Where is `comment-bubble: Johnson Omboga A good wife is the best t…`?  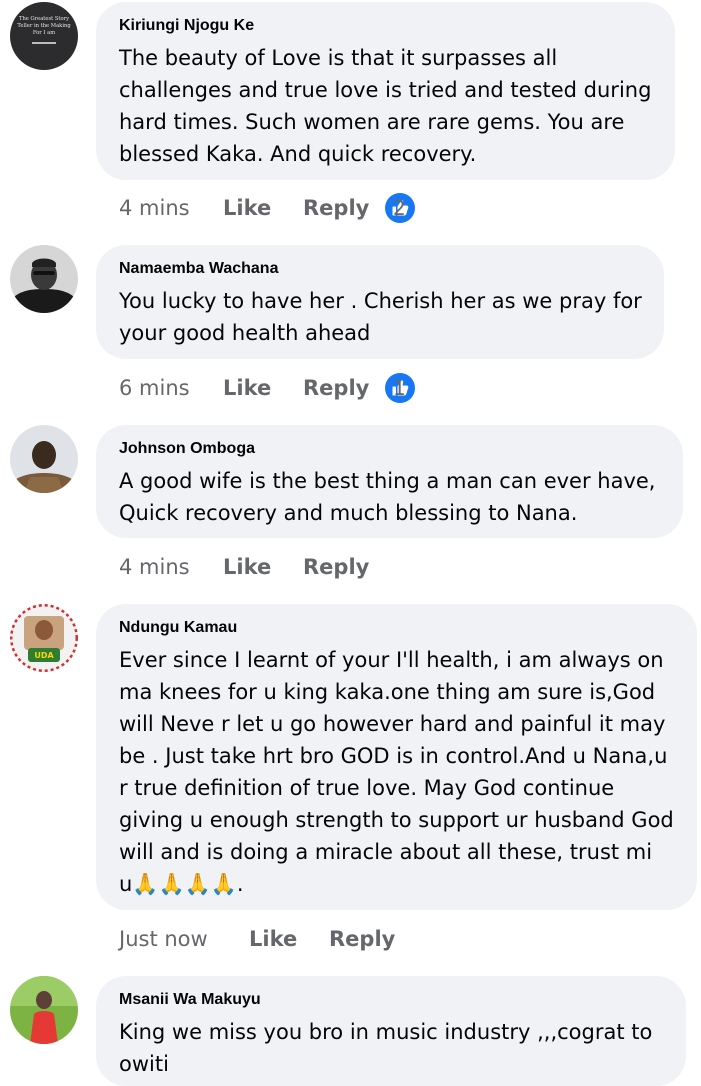
comment-bubble: Johnson Omboga A good wife is the best t… is located at coordinates (389, 481).